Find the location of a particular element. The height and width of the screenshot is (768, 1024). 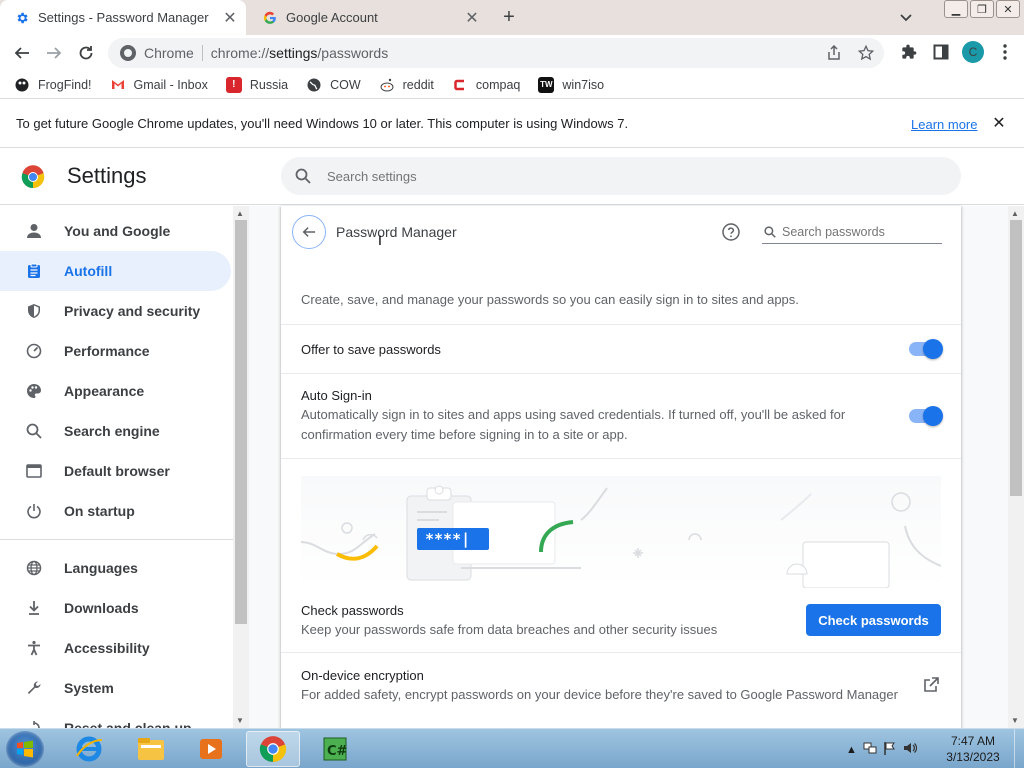

sidebar-item-default-browser: Default browser is located at coordinates (115, 471).